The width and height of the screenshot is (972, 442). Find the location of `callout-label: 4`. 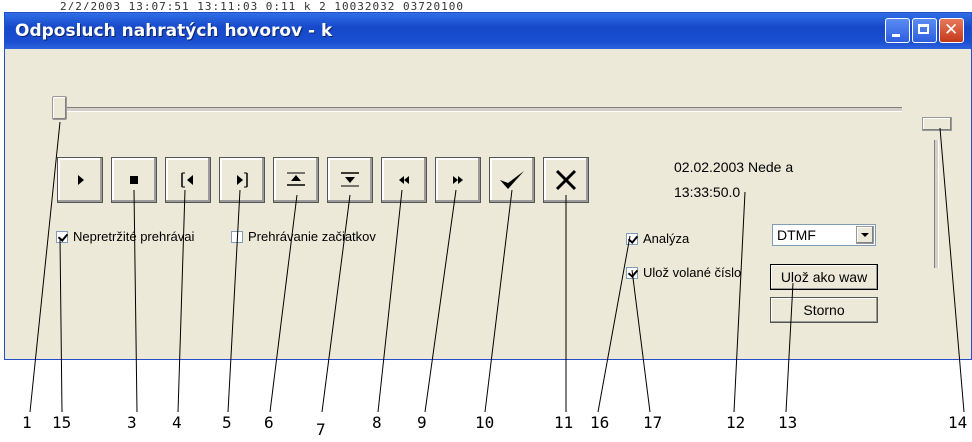

callout-label: 4 is located at coordinates (177, 422).